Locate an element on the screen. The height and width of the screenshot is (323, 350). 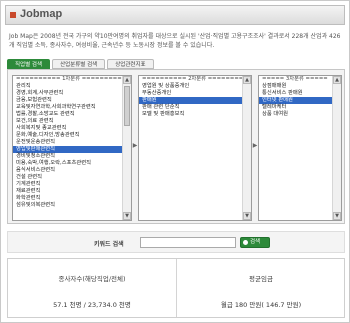
tab-commerce-indicators: 상업관련지표 is located at coordinates (130, 64).